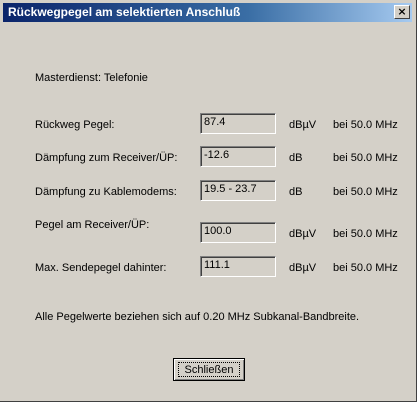 The image size is (417, 402). What do you see at coordinates (402, 12) in the screenshot?
I see `close-icon: ×` at bounding box center [402, 12].